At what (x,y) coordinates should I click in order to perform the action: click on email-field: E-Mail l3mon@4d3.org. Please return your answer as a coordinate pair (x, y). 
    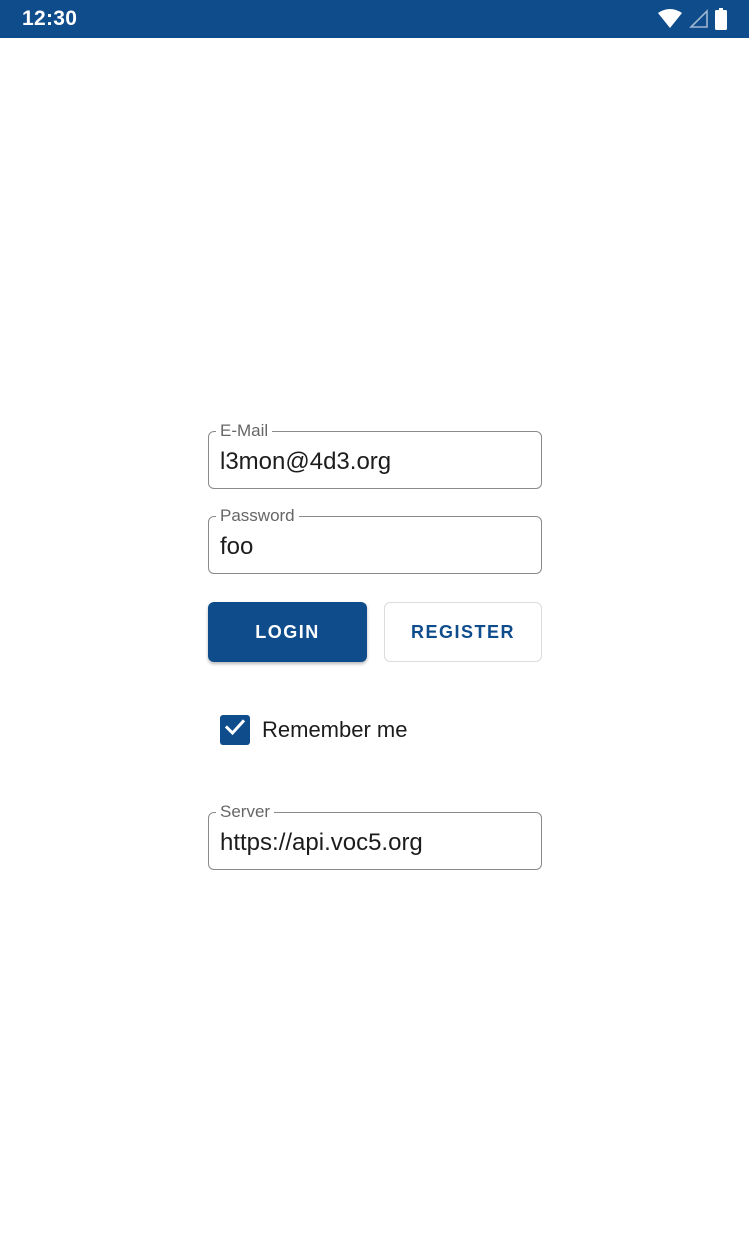
    Looking at the image, I should click on (375, 455).